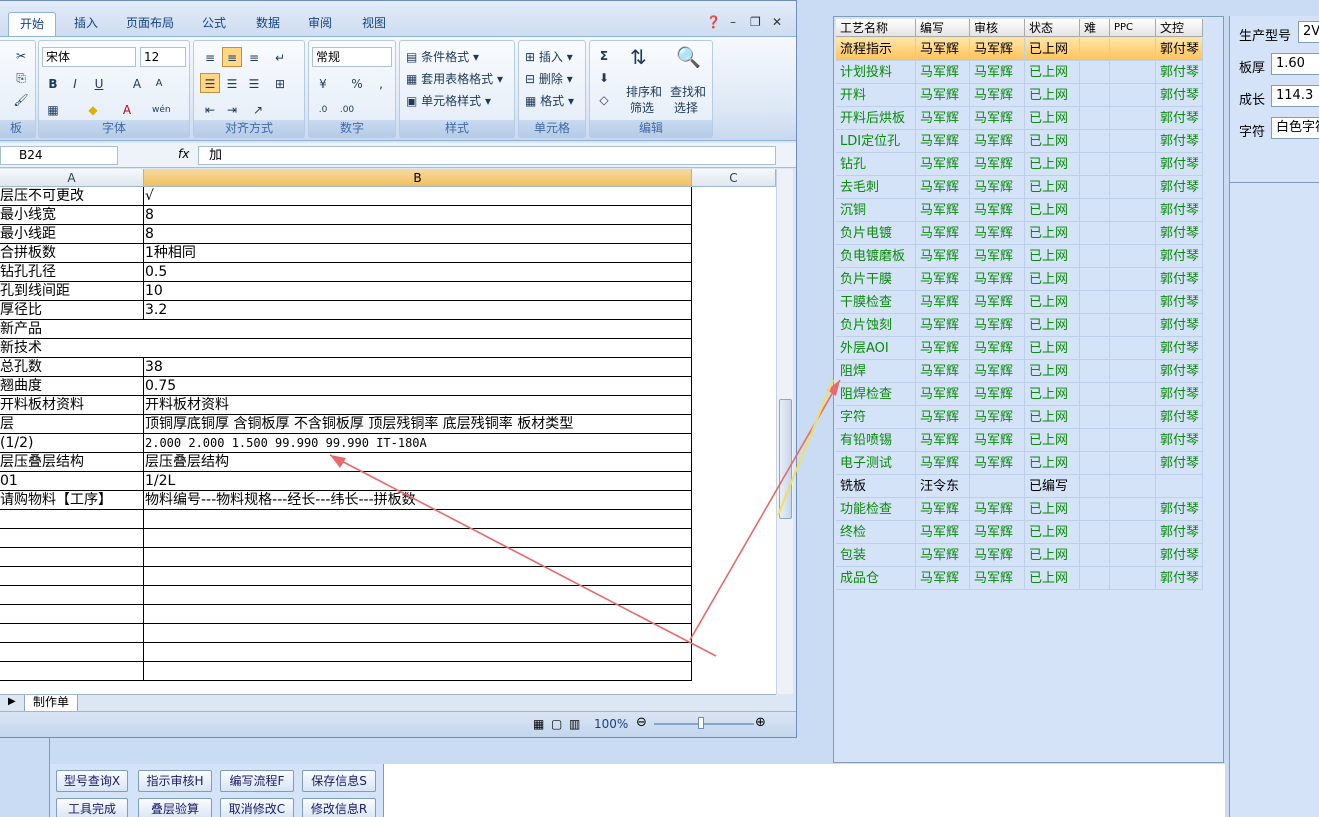 The height and width of the screenshot is (817, 1319). What do you see at coordinates (161, 109) in the screenshot?
I see `phonetic-icon: wén` at bounding box center [161, 109].